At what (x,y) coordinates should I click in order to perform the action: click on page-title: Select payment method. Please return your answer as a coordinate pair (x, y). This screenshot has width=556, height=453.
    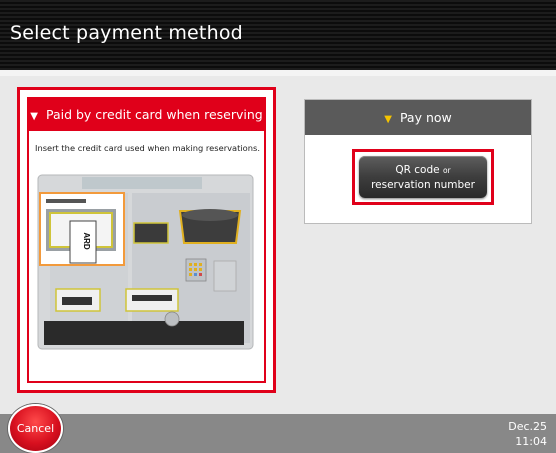
    Looking at the image, I should click on (126, 33).